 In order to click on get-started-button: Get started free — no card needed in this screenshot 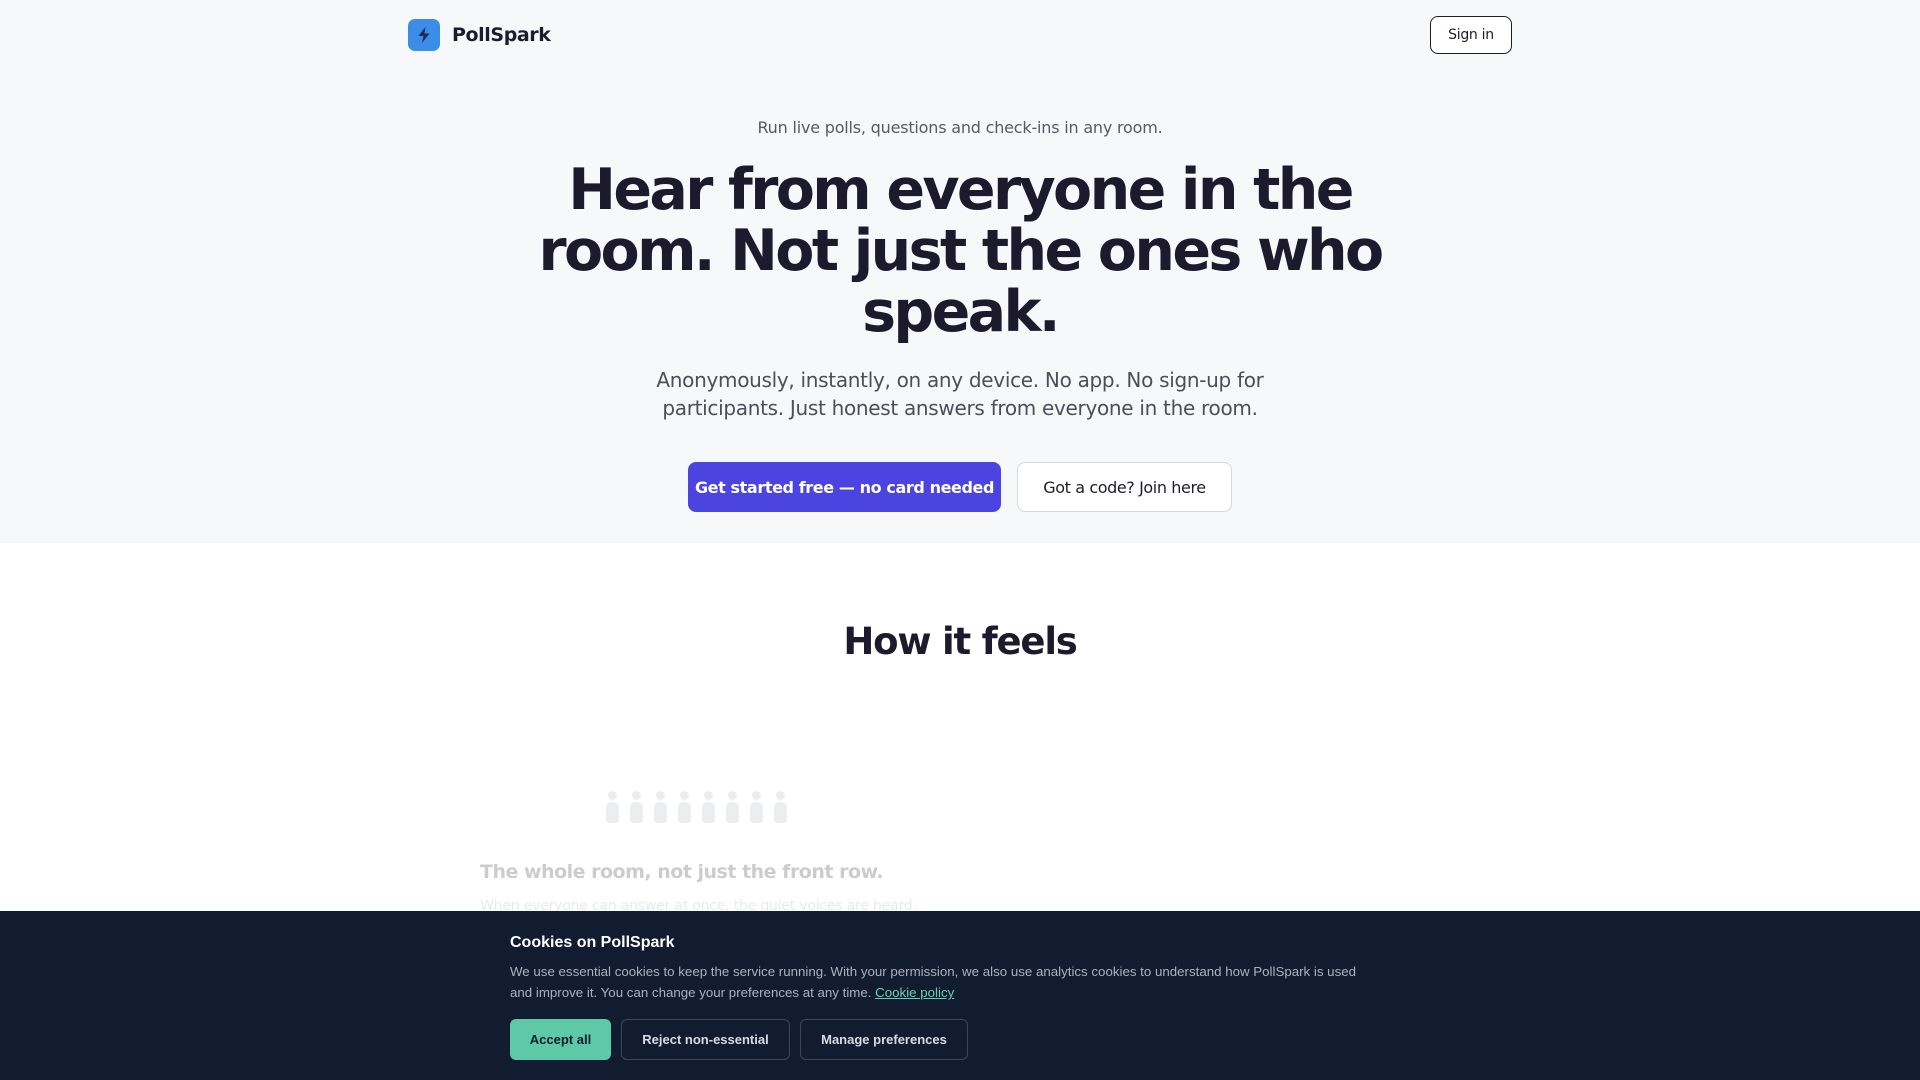, I will do `click(844, 487)`.